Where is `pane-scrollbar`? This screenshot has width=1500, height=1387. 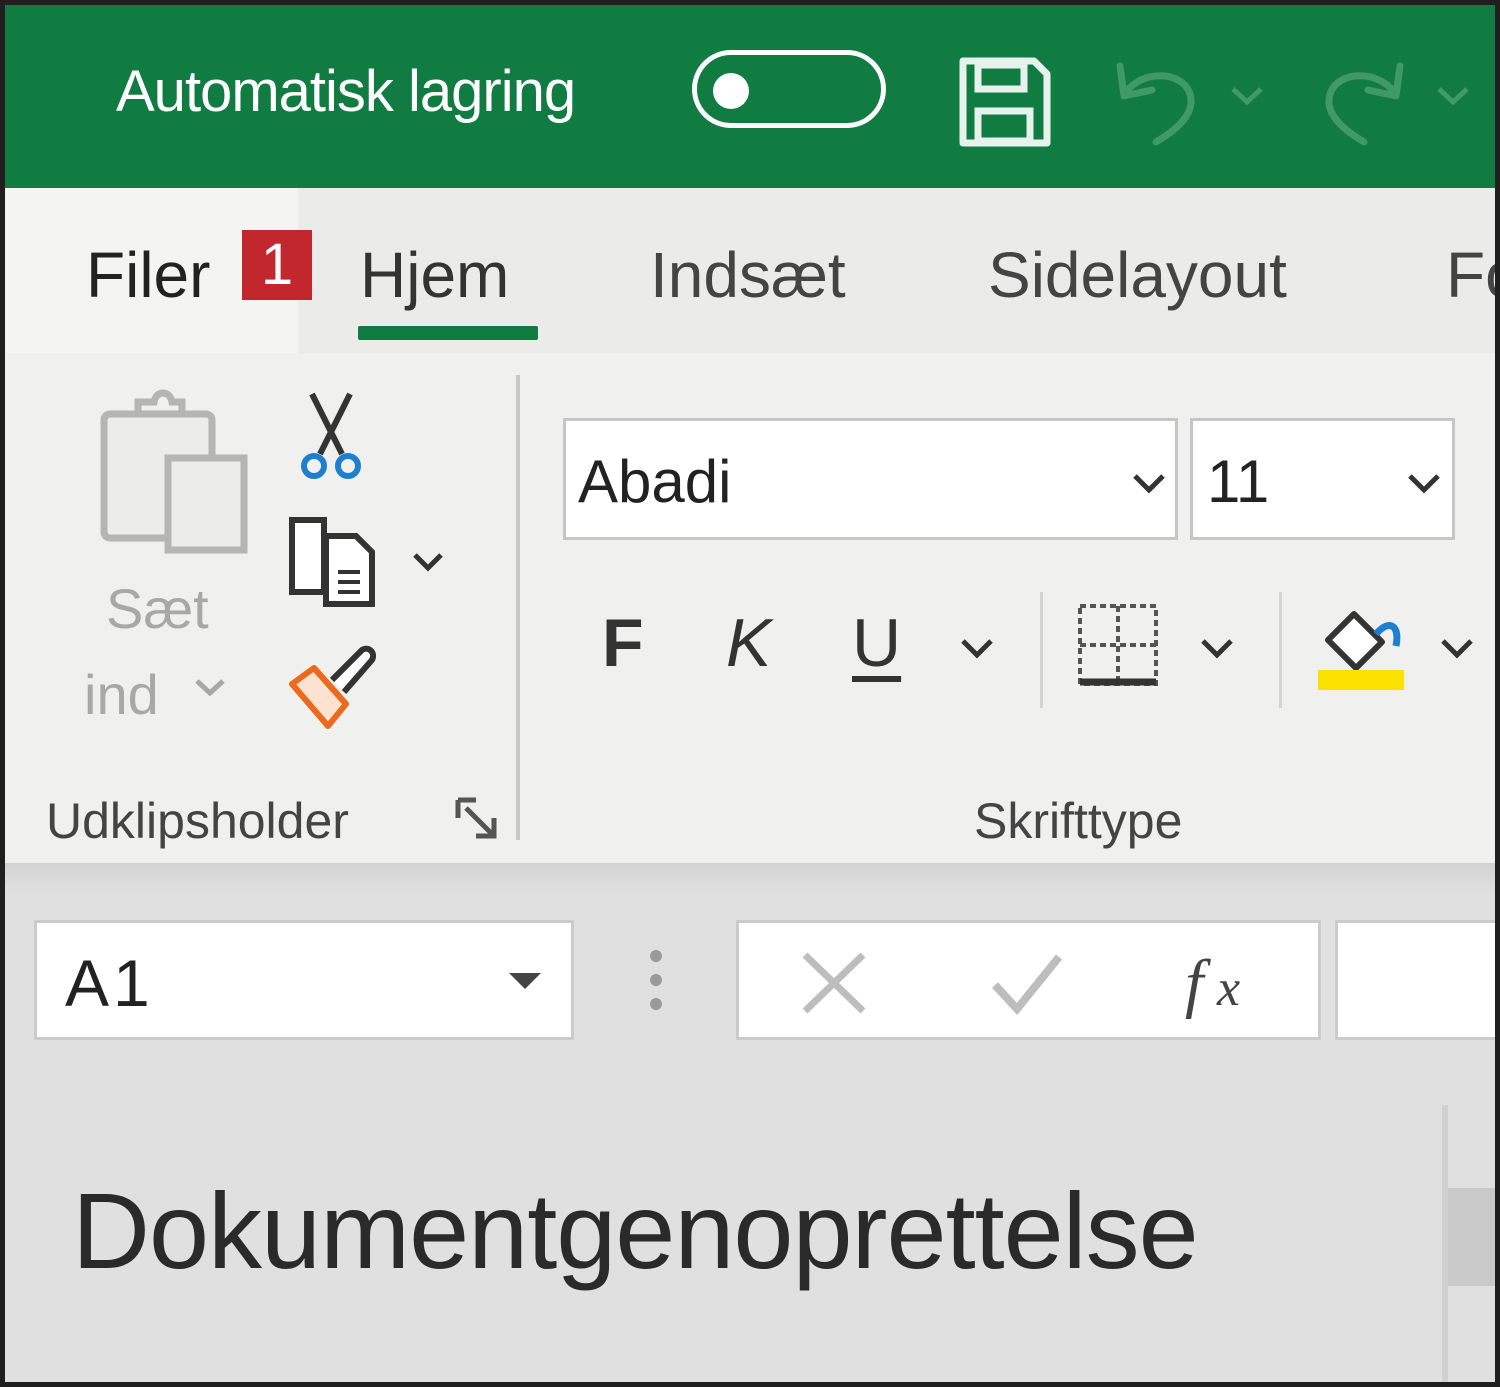
pane-scrollbar is located at coordinates (1474, 1237).